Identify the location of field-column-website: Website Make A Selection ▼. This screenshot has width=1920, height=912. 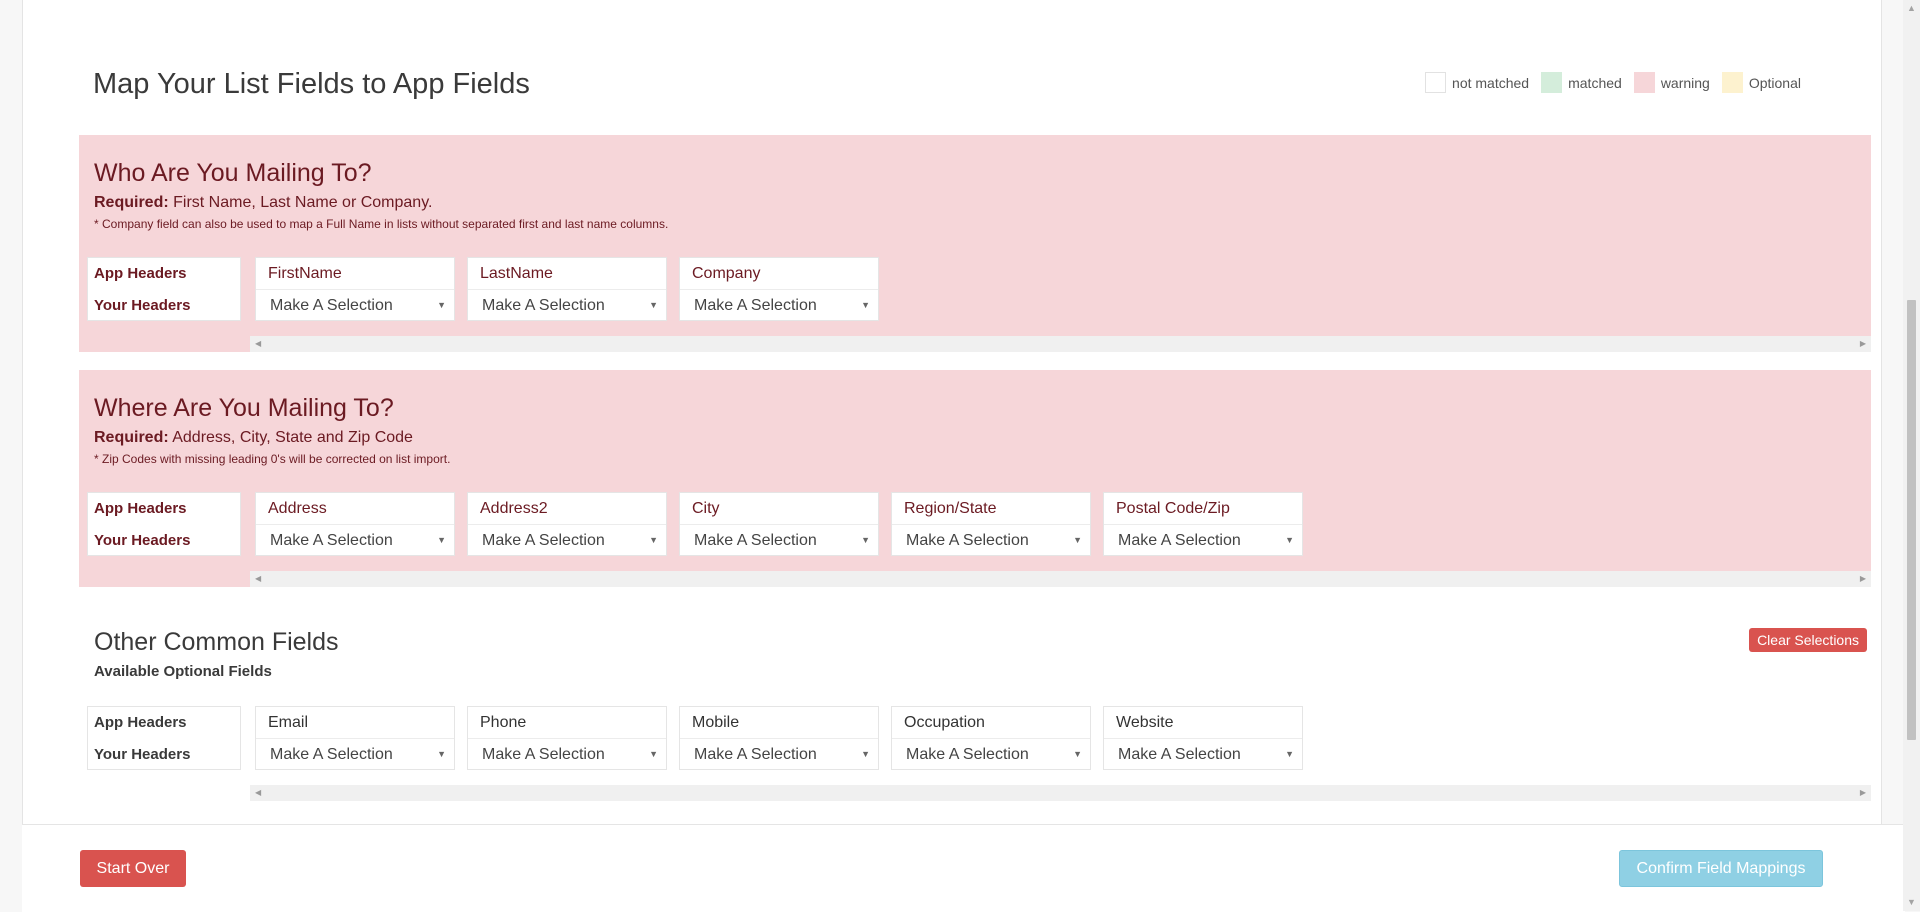
(1203, 738).